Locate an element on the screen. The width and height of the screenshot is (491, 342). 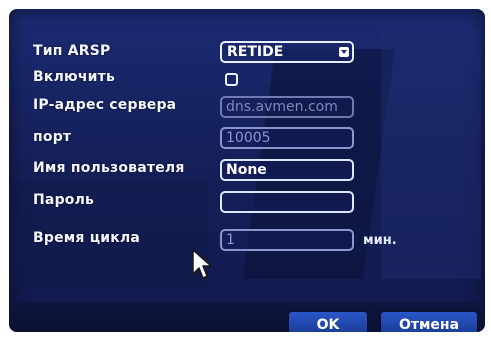
ok-button: OK is located at coordinates (328, 322).